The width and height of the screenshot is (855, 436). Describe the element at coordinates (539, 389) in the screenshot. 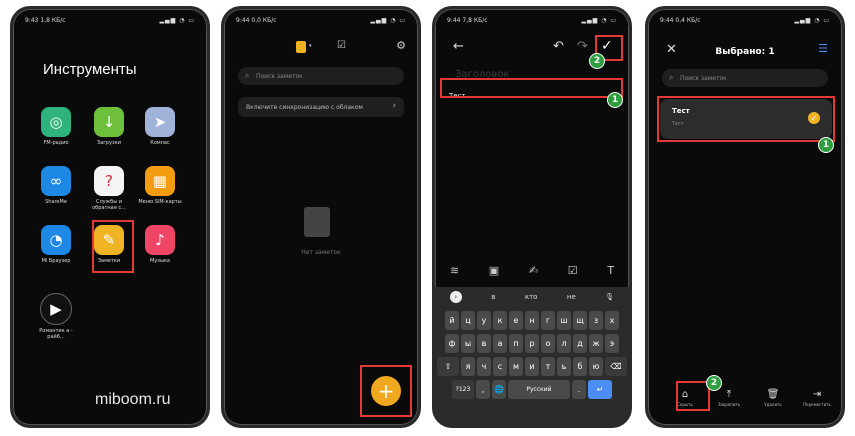

I see `space-key: Русский` at that location.